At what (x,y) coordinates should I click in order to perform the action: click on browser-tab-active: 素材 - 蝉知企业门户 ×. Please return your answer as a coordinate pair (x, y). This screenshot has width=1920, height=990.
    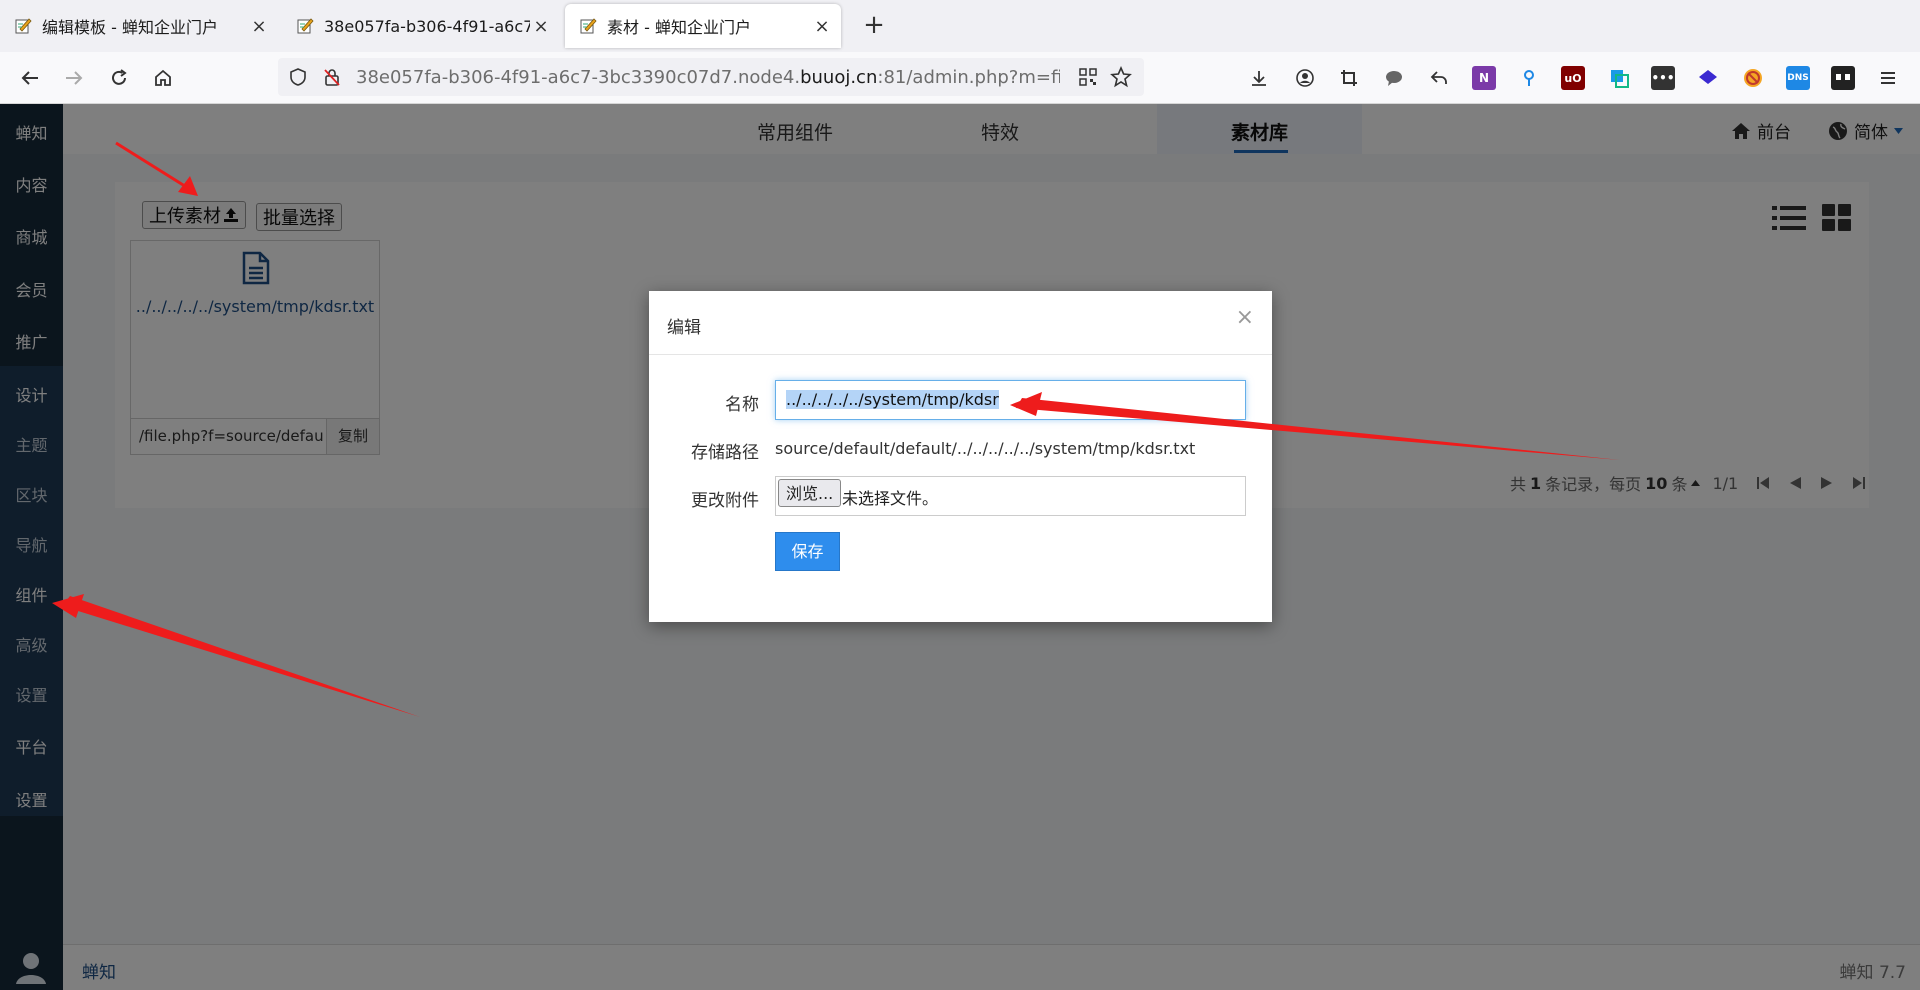
    Looking at the image, I should click on (703, 26).